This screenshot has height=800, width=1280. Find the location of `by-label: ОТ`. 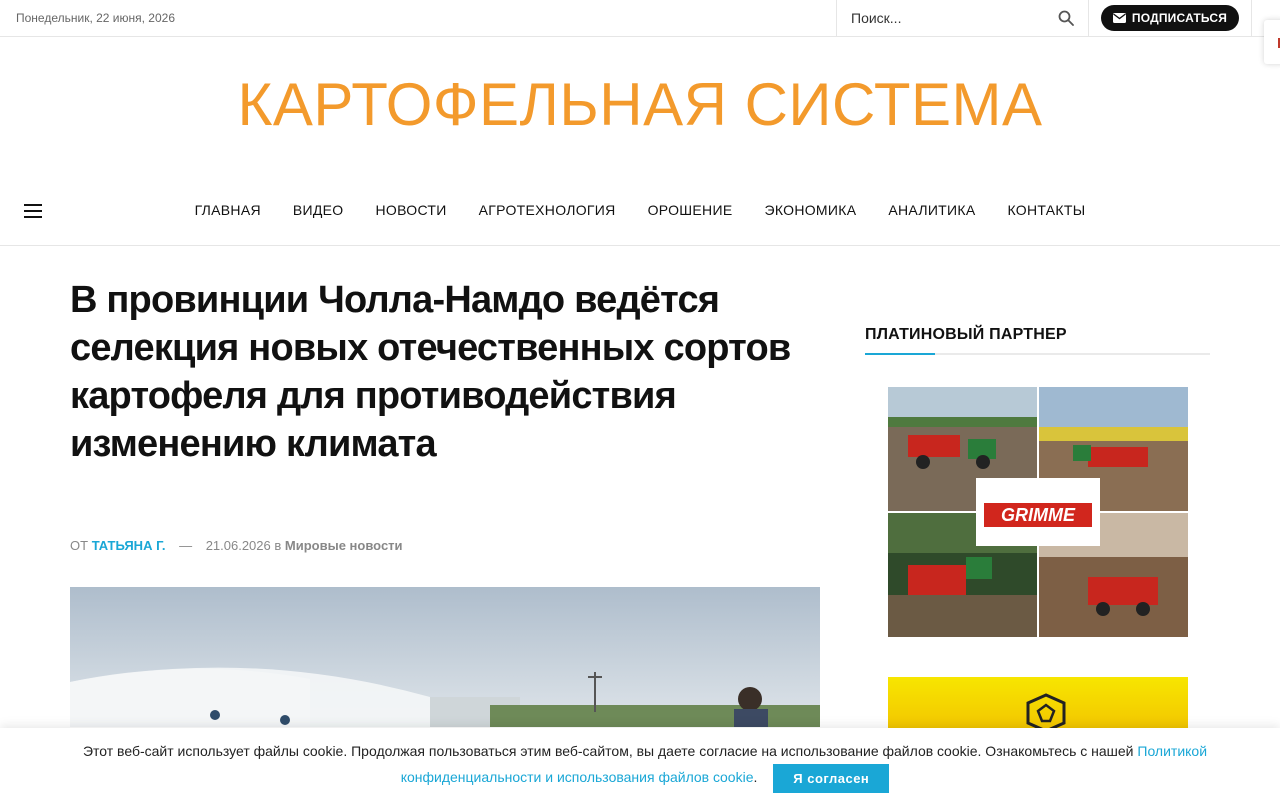

by-label: ОТ is located at coordinates (79, 545).